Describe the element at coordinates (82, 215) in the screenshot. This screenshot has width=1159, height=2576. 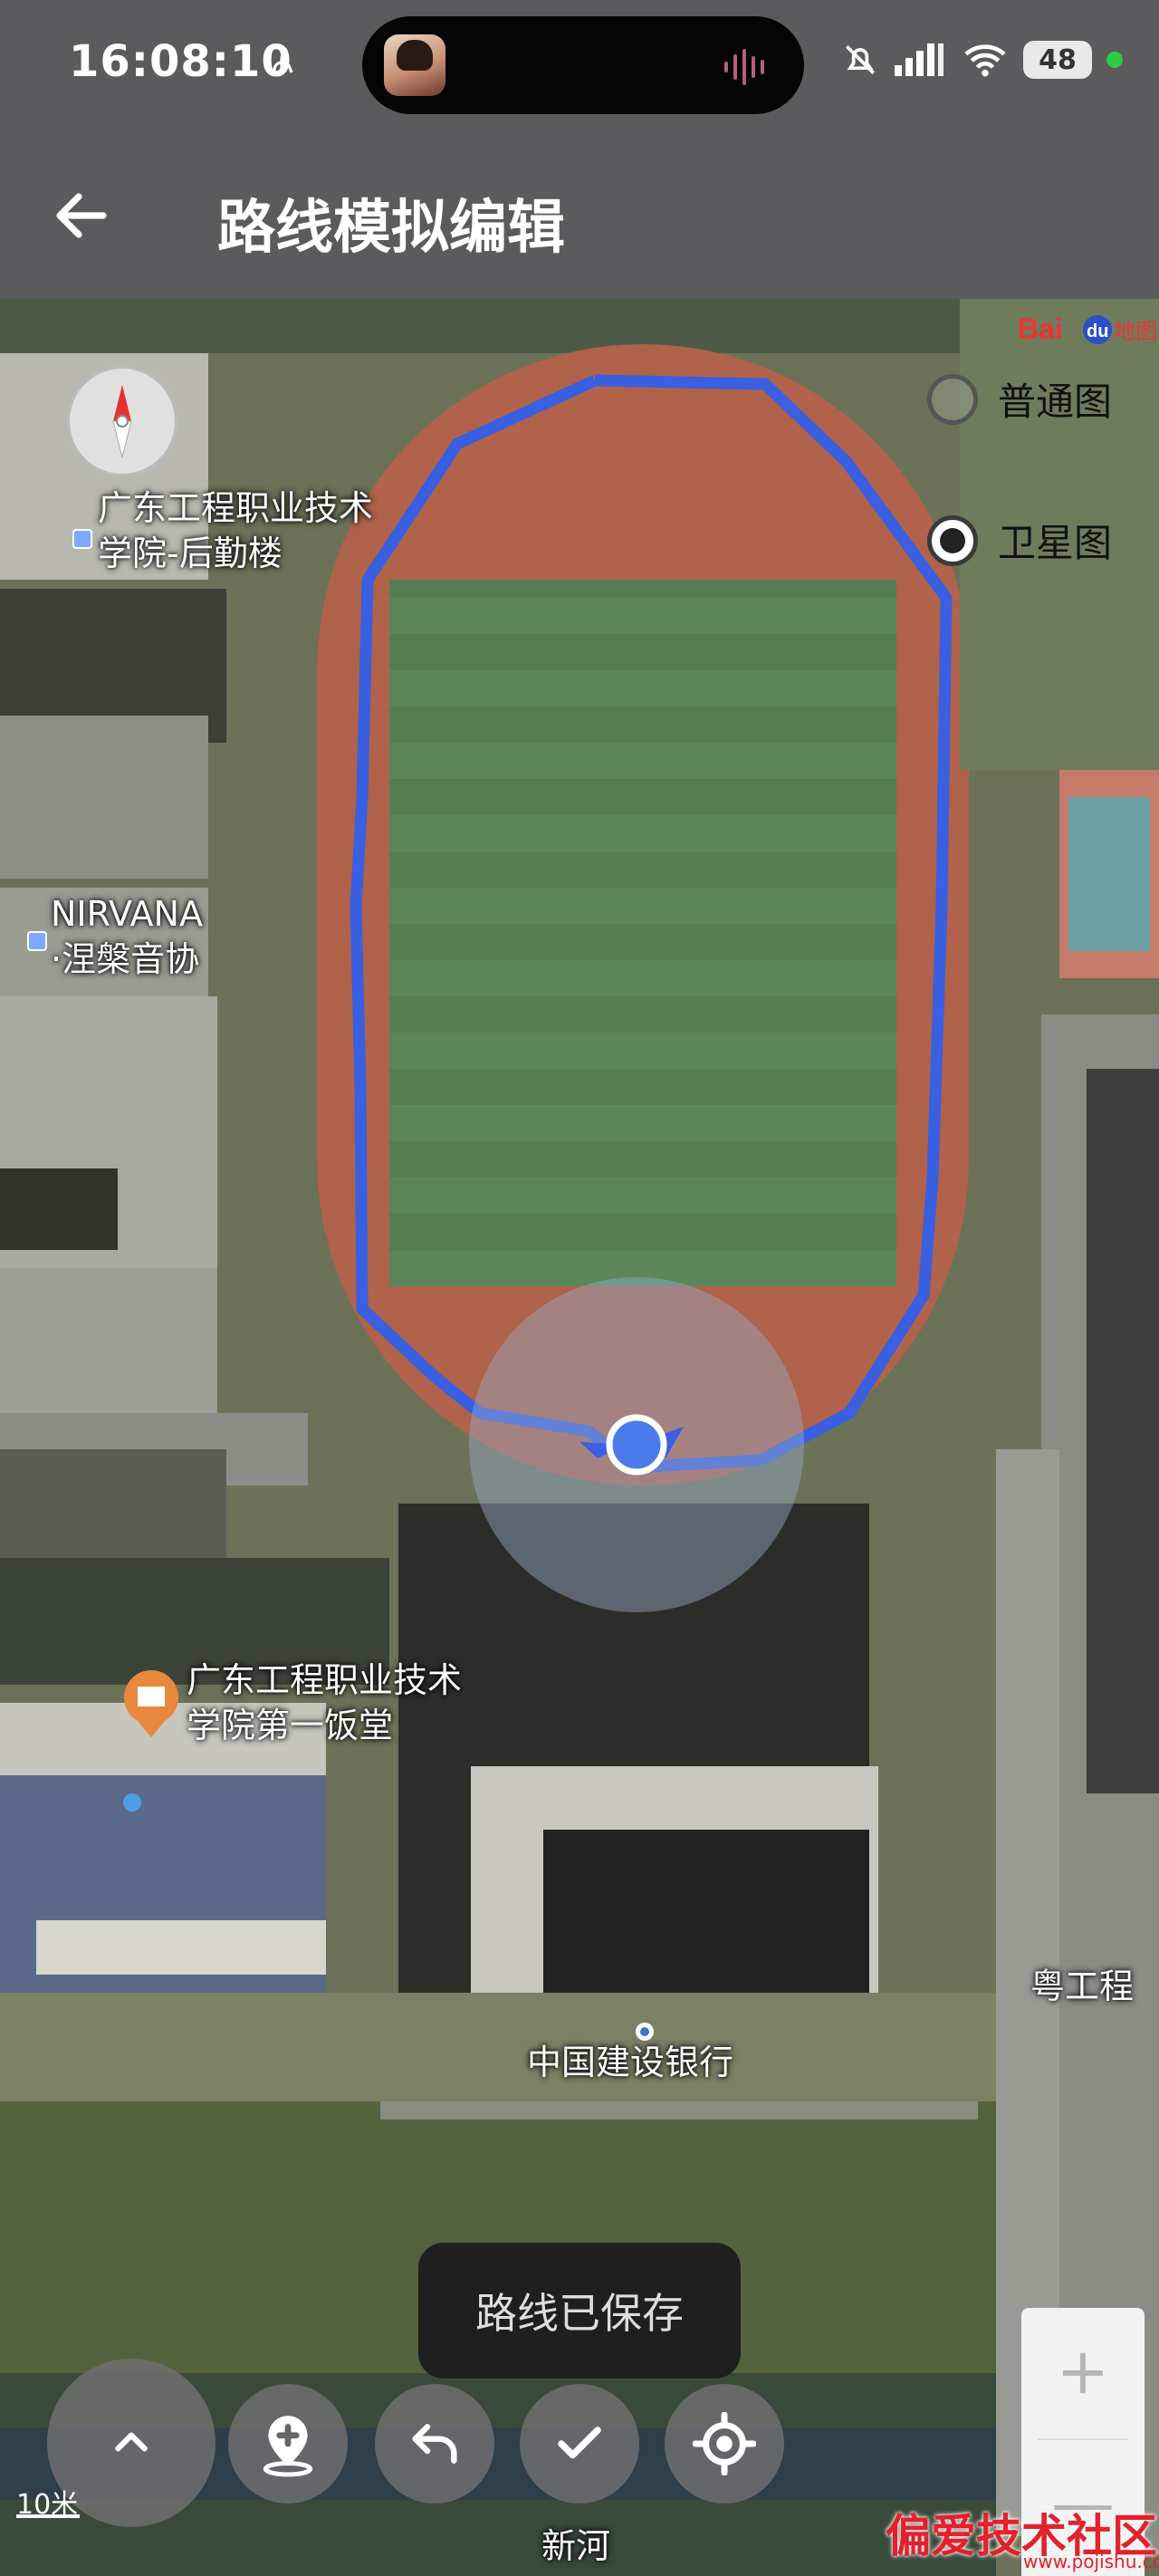
I see `arrow-left-icon` at that location.